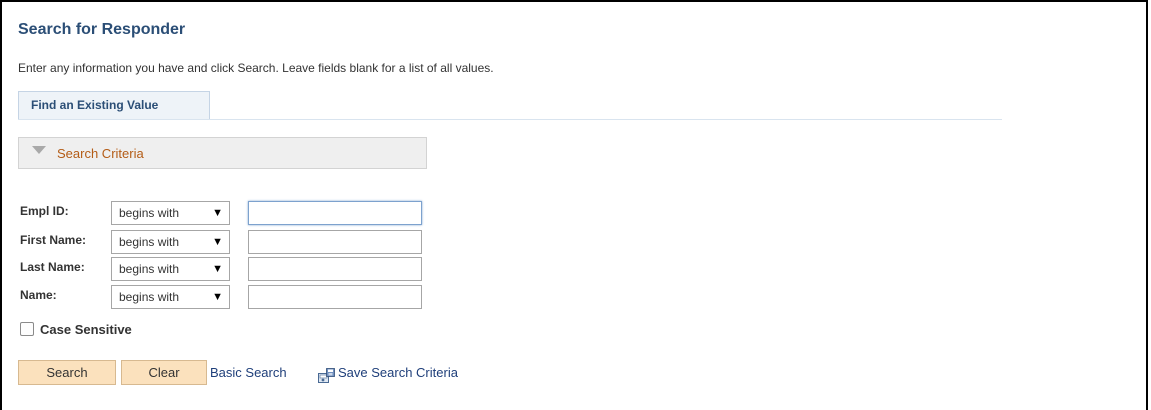 The image size is (1151, 410). Describe the element at coordinates (248, 372) in the screenshot. I see `basic-search-link: Basic Search` at that location.